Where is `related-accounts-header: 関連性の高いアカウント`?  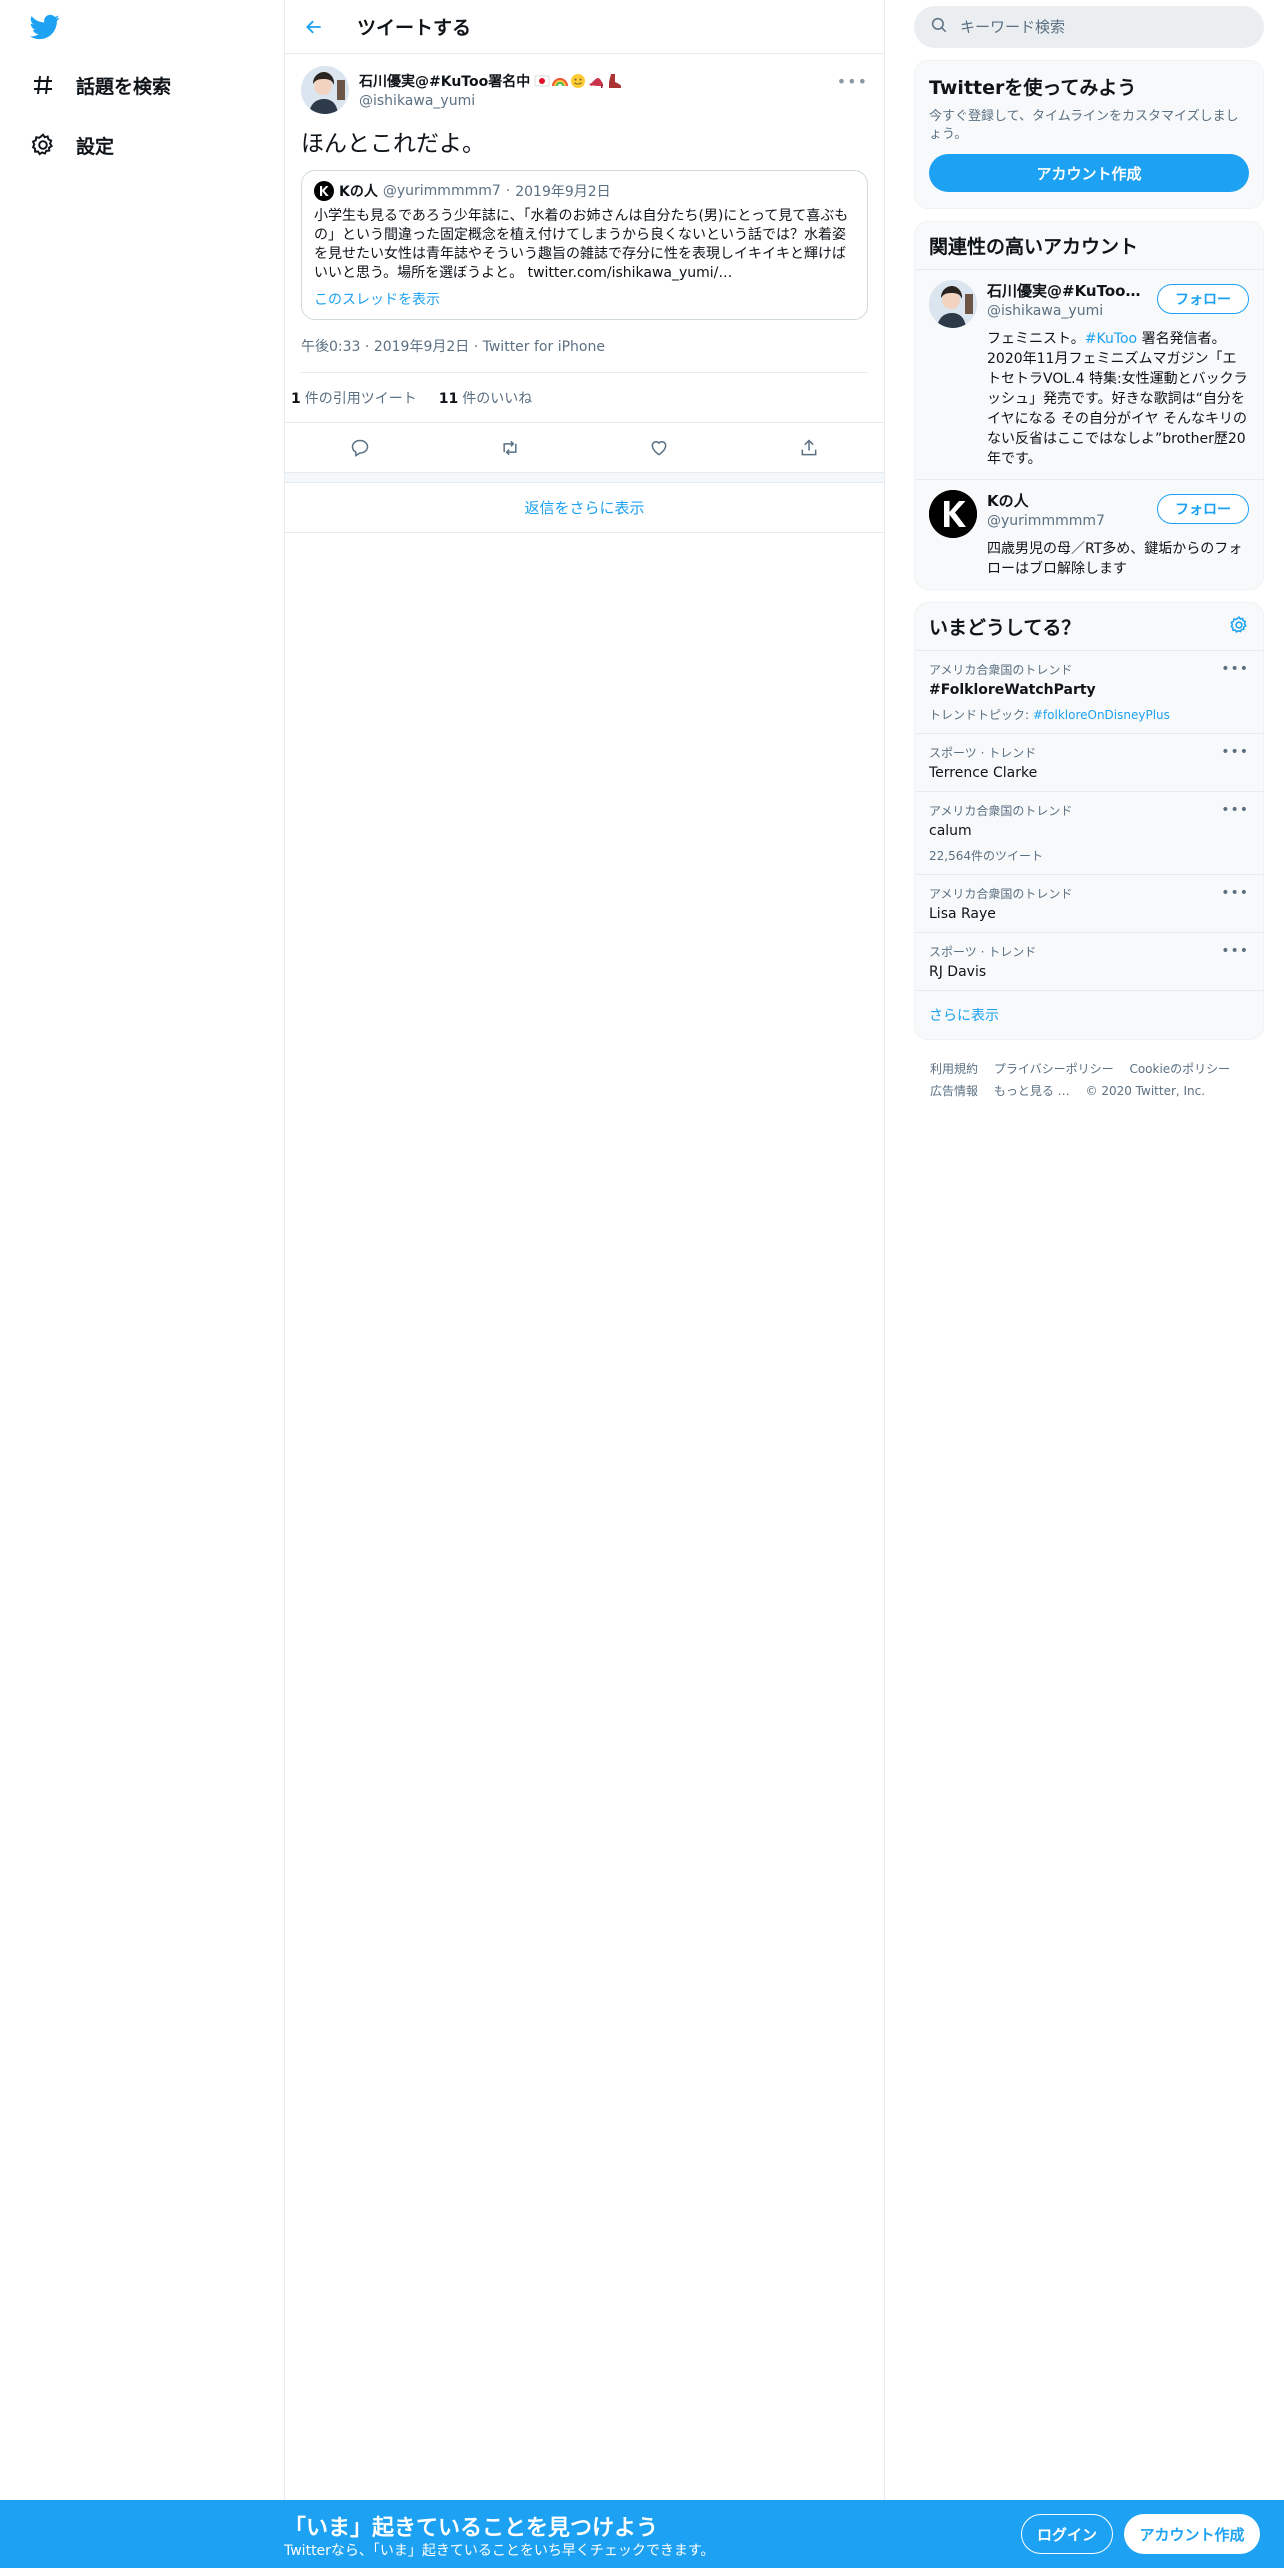
related-accounts-header: 関連性の高いアカウント is located at coordinates (1089, 246).